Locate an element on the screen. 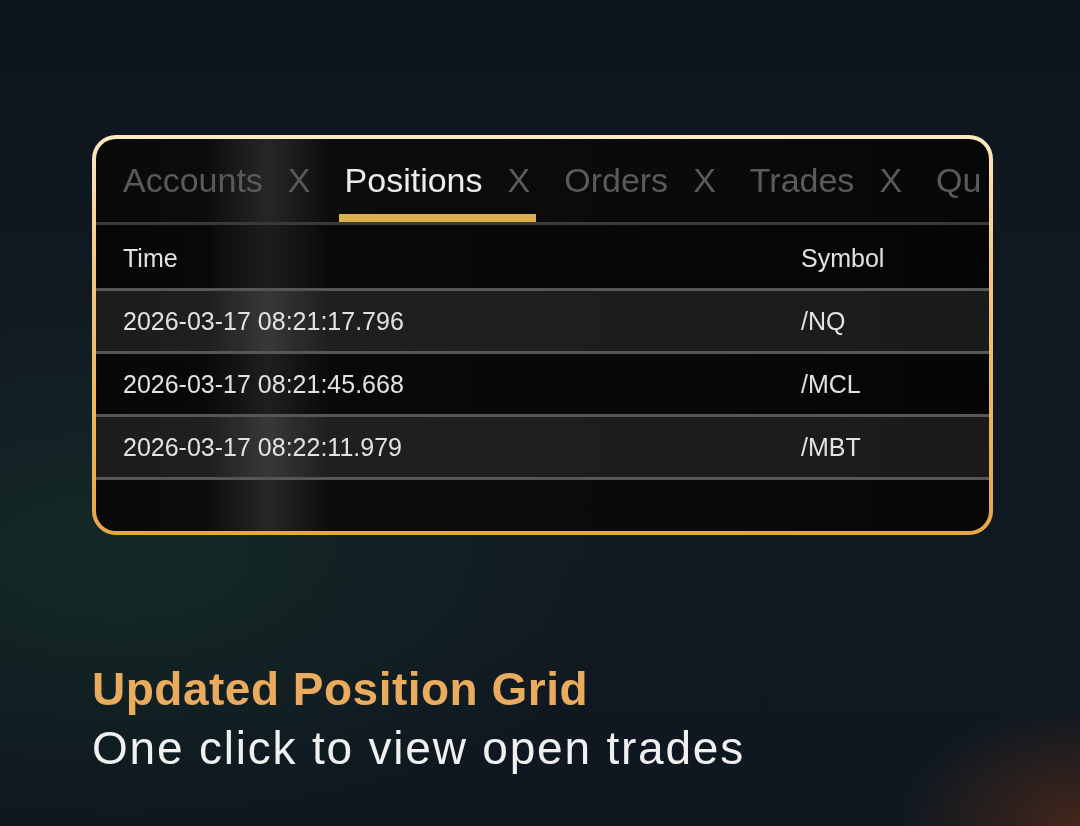  tab: Positions X is located at coordinates (437, 180).